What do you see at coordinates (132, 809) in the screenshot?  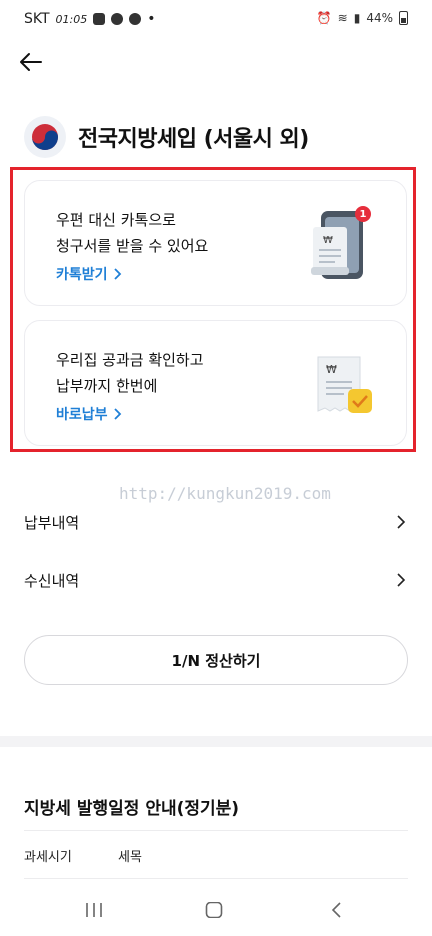 I see `schedule-section-title: 지방세 발행일정 안내(정기분)` at bounding box center [132, 809].